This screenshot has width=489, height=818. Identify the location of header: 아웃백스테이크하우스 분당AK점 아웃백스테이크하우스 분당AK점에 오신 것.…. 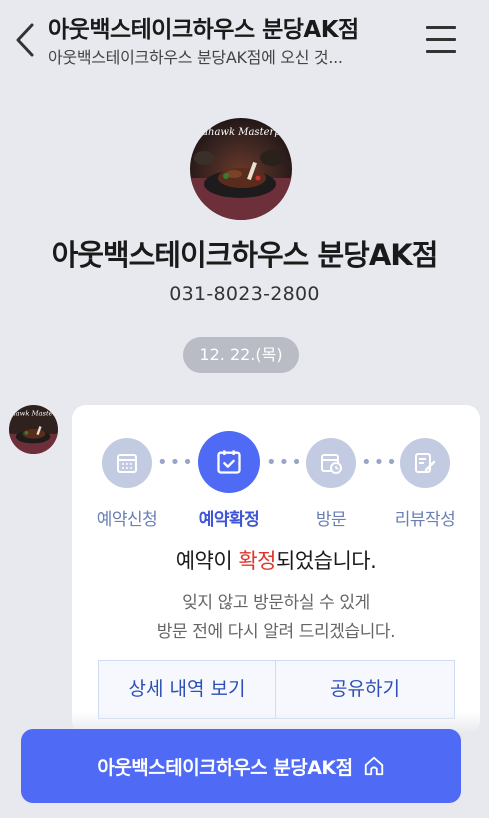
(244, 41).